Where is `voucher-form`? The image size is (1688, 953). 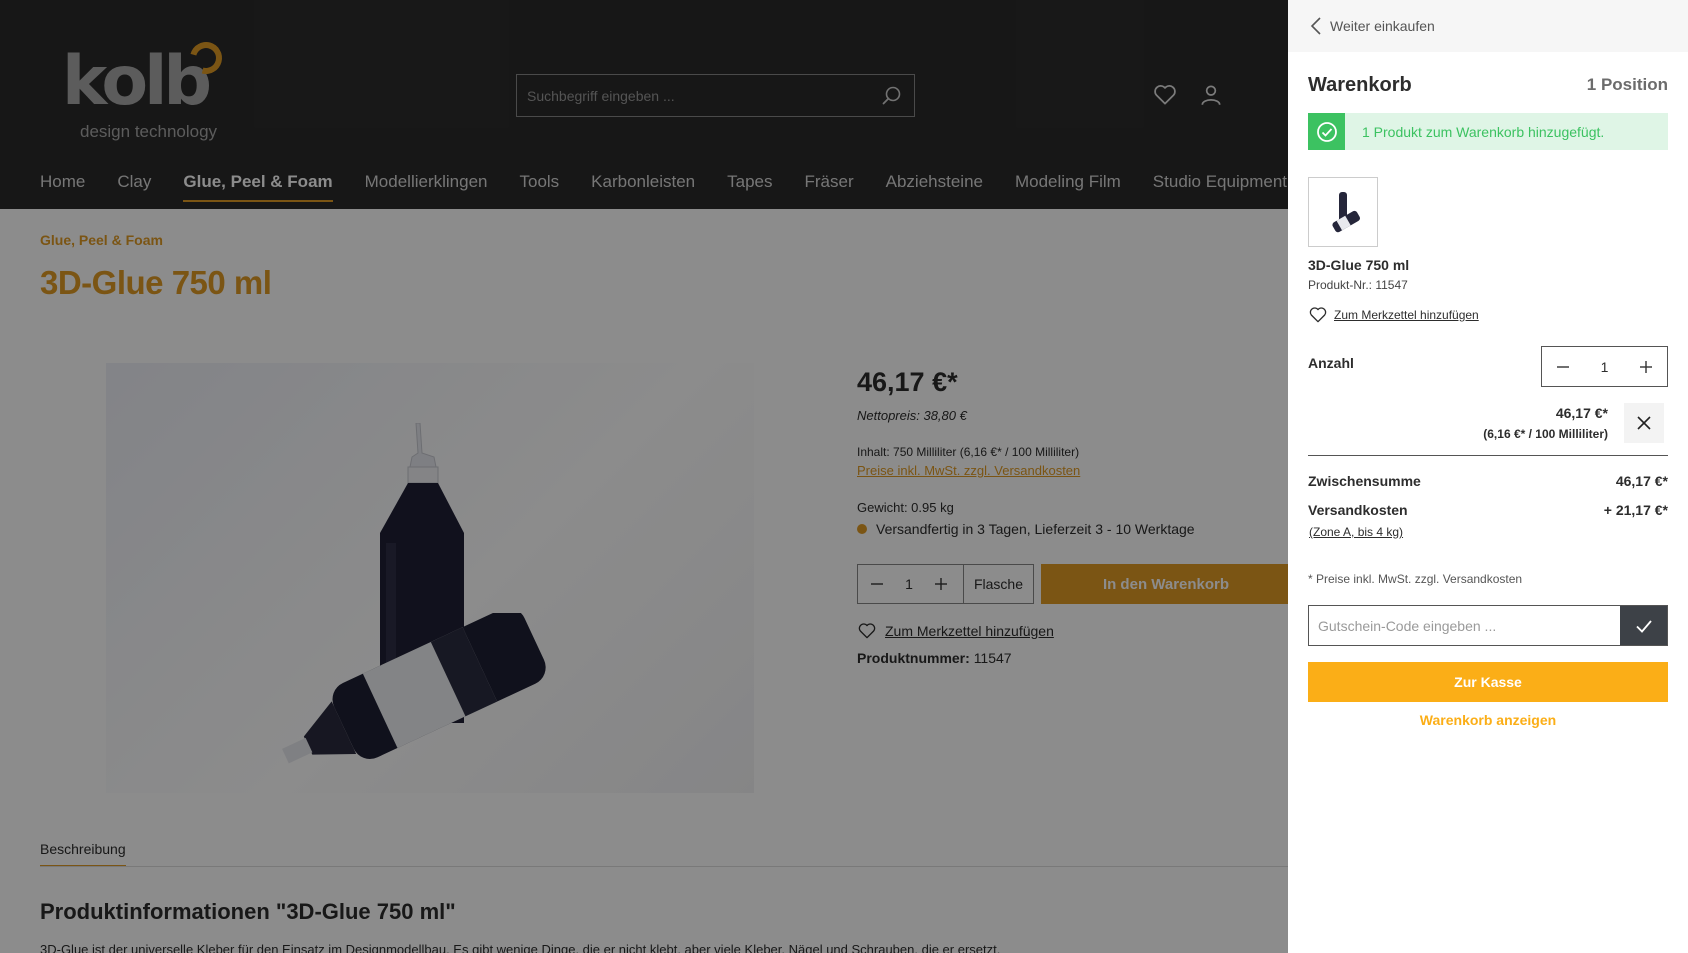
voucher-form is located at coordinates (1488, 625).